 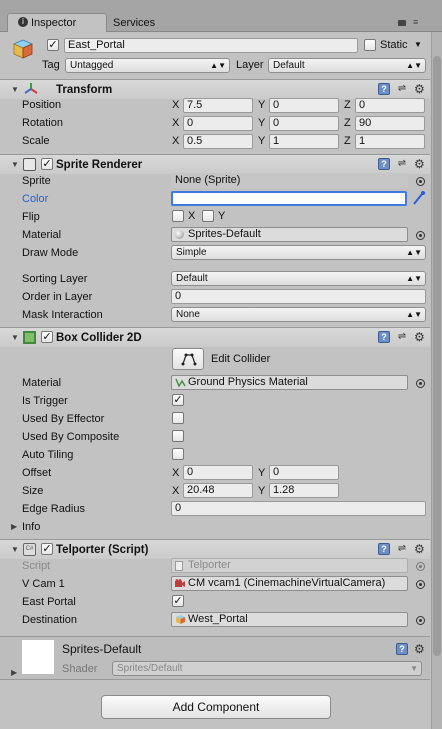 What do you see at coordinates (298, 314) in the screenshot?
I see `mask-interaction-dropdown: None ▲▼` at bounding box center [298, 314].